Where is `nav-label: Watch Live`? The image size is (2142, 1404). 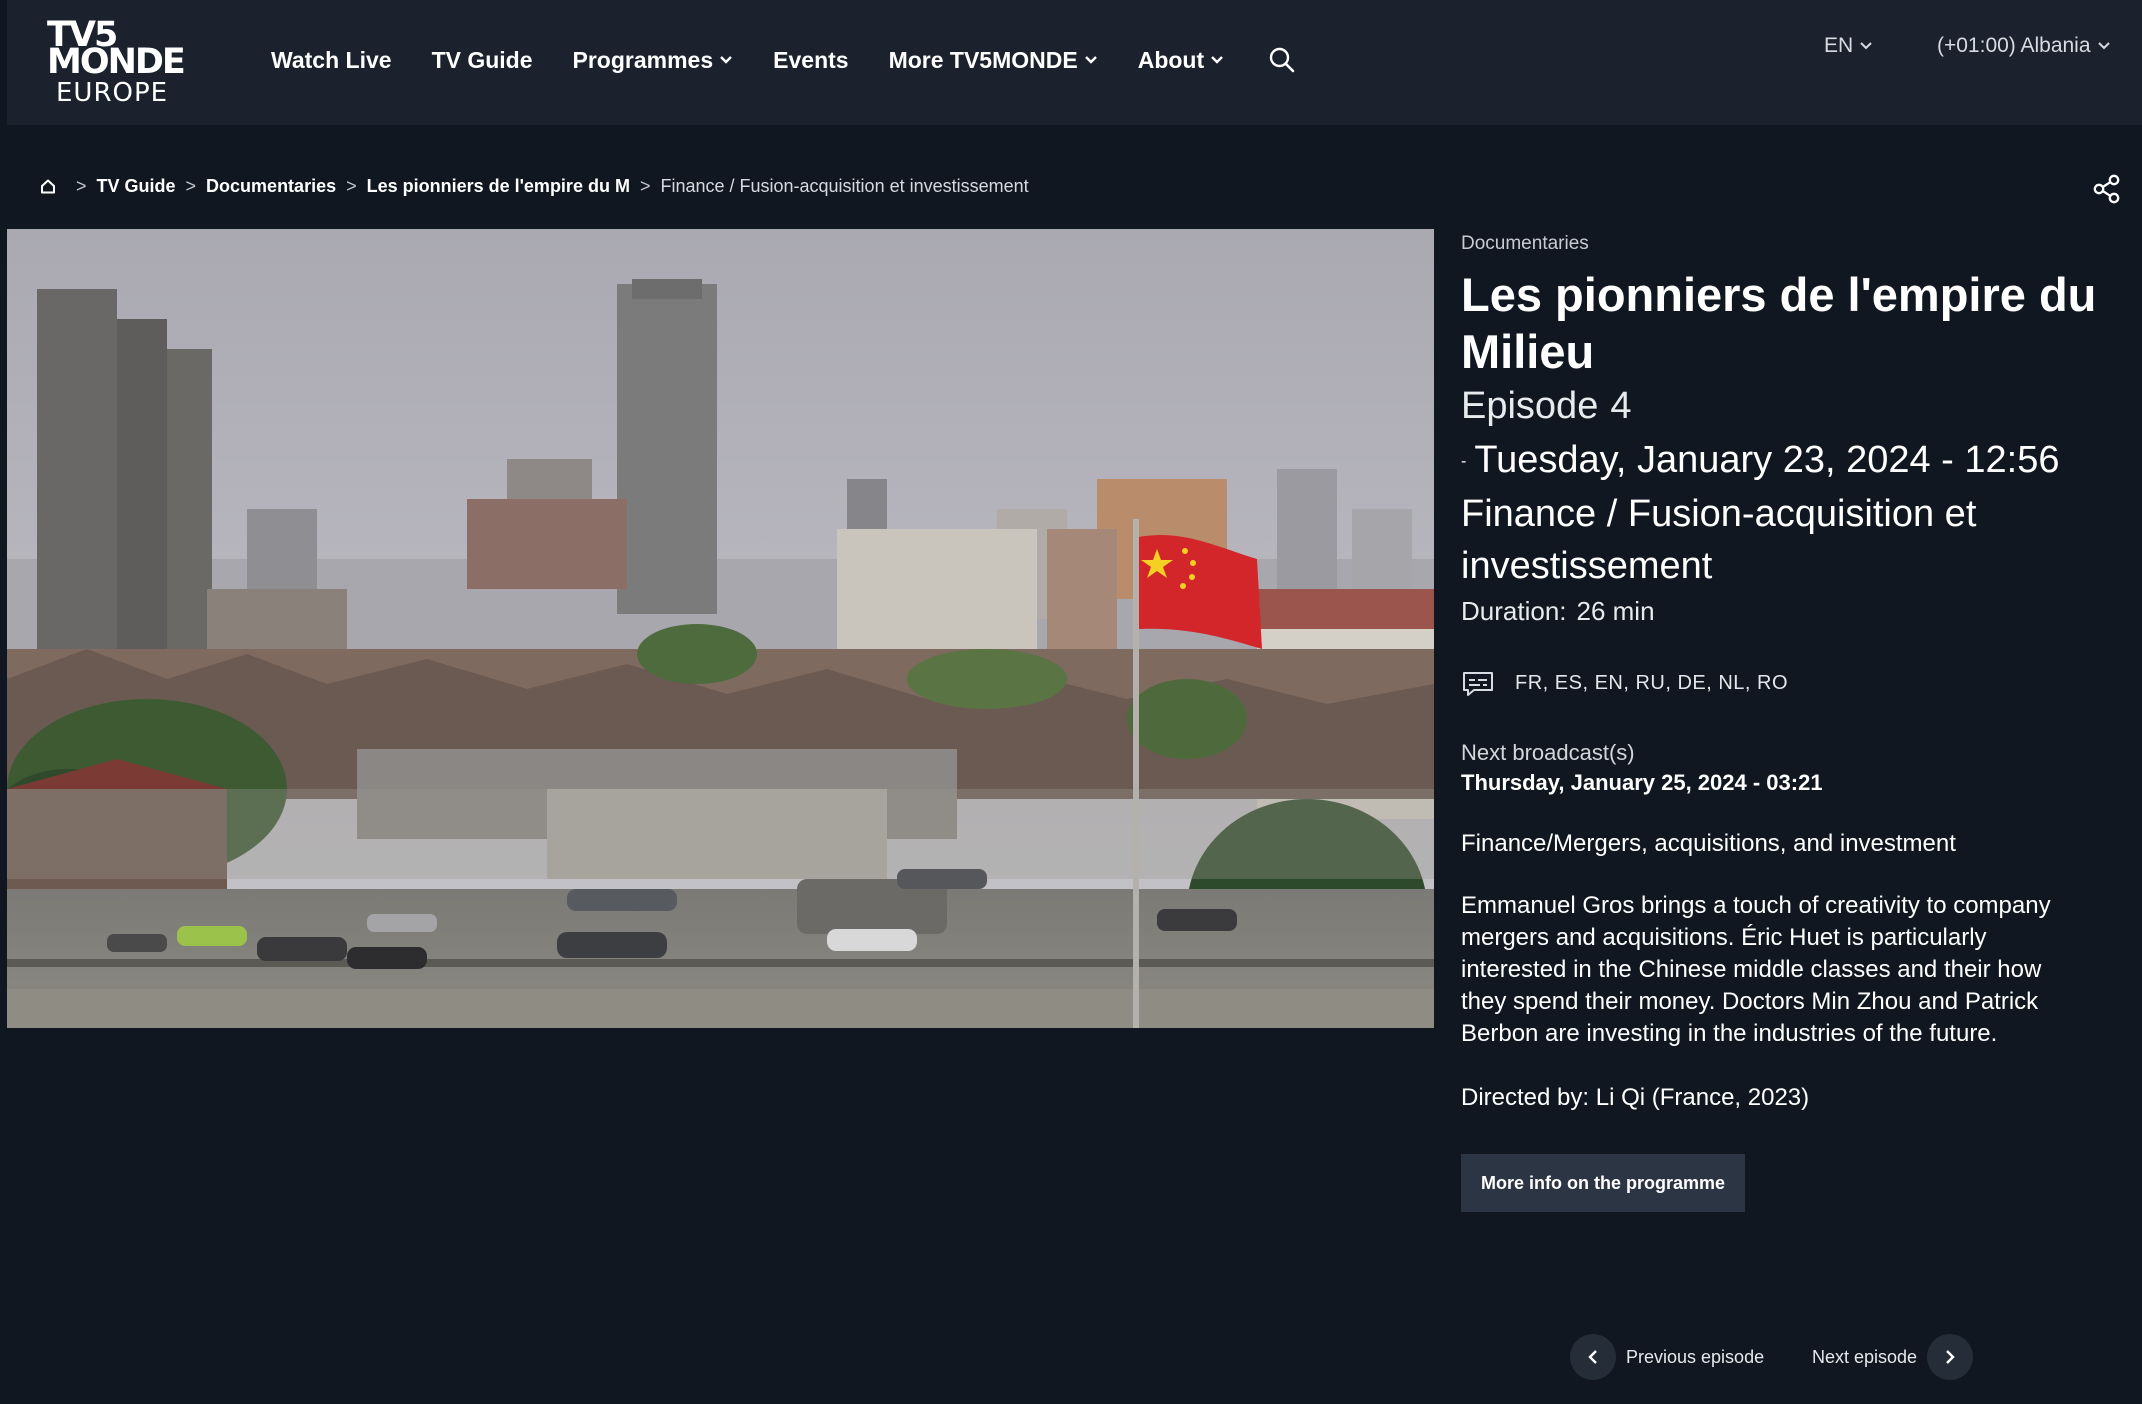 nav-label: Watch Live is located at coordinates (331, 59).